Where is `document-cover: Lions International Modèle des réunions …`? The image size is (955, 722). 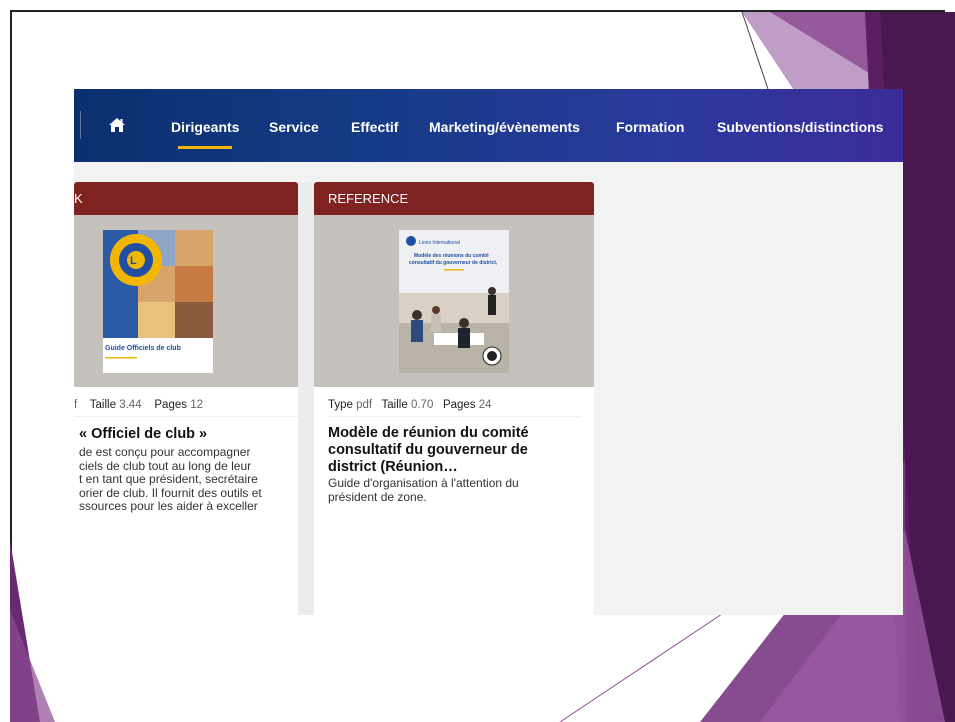 document-cover: Lions International Modèle des réunions … is located at coordinates (454, 301).